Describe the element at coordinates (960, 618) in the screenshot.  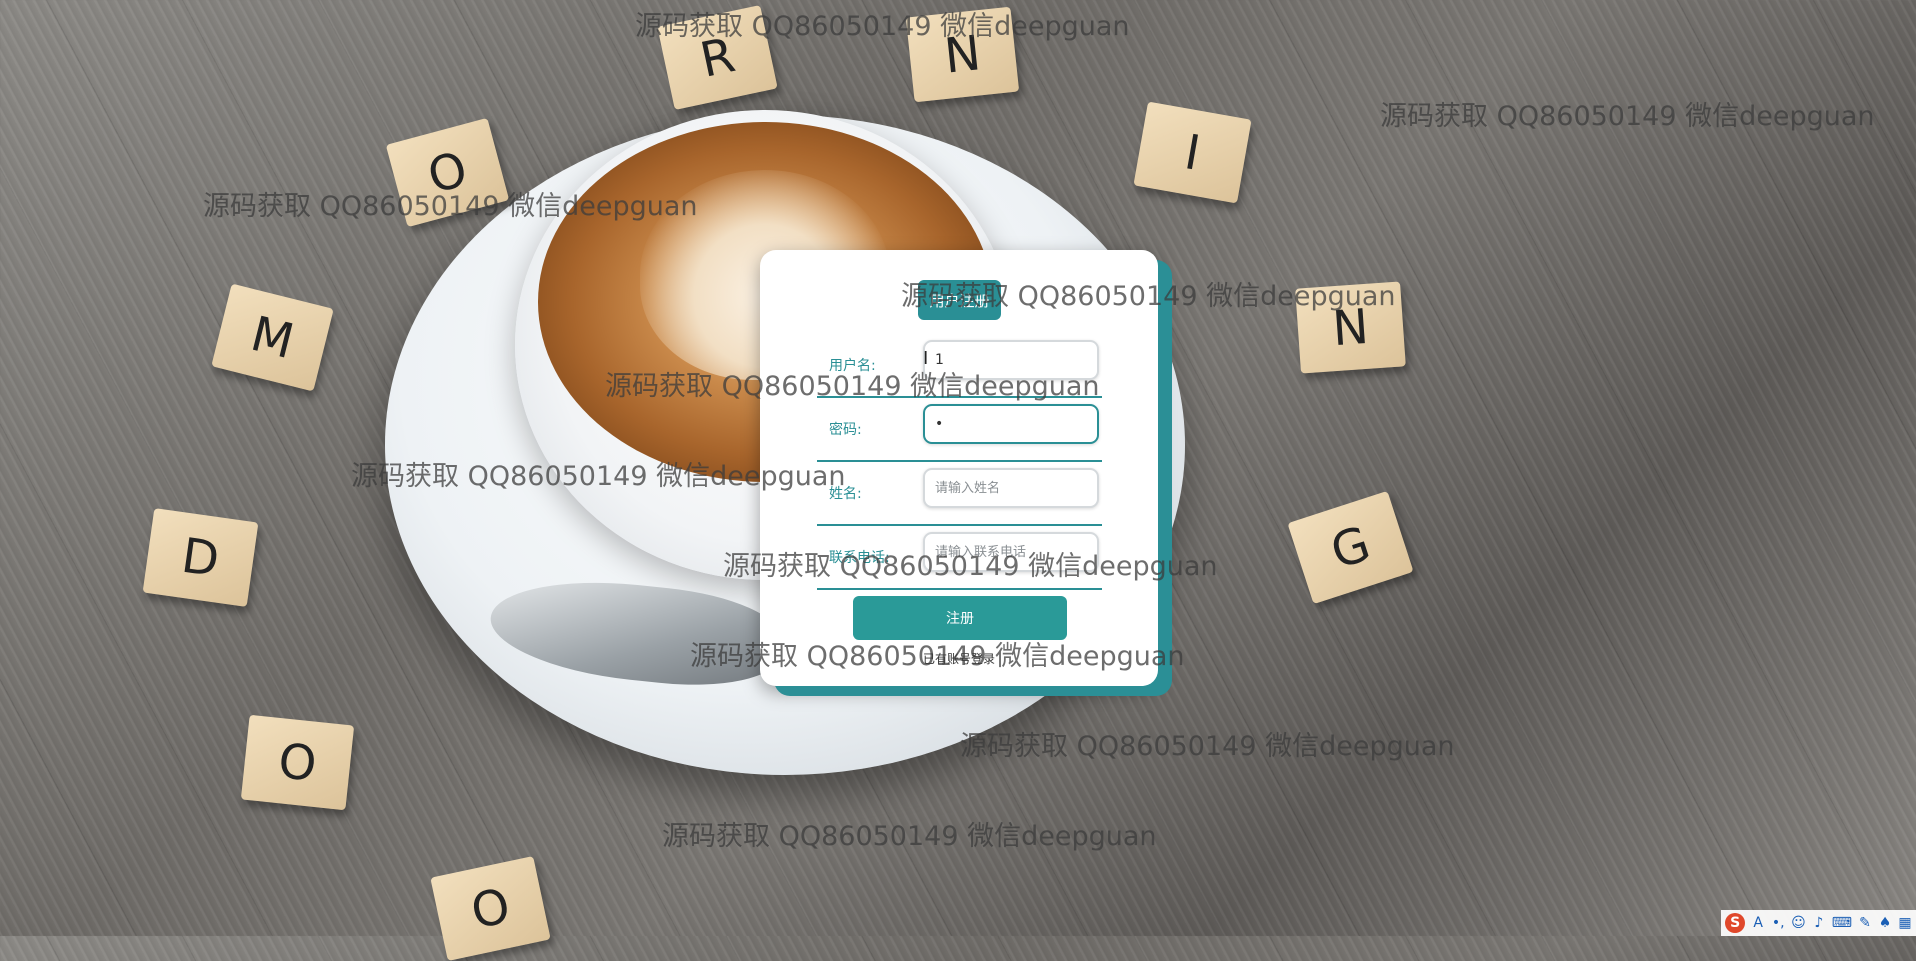
I see `register-button: 注册` at that location.